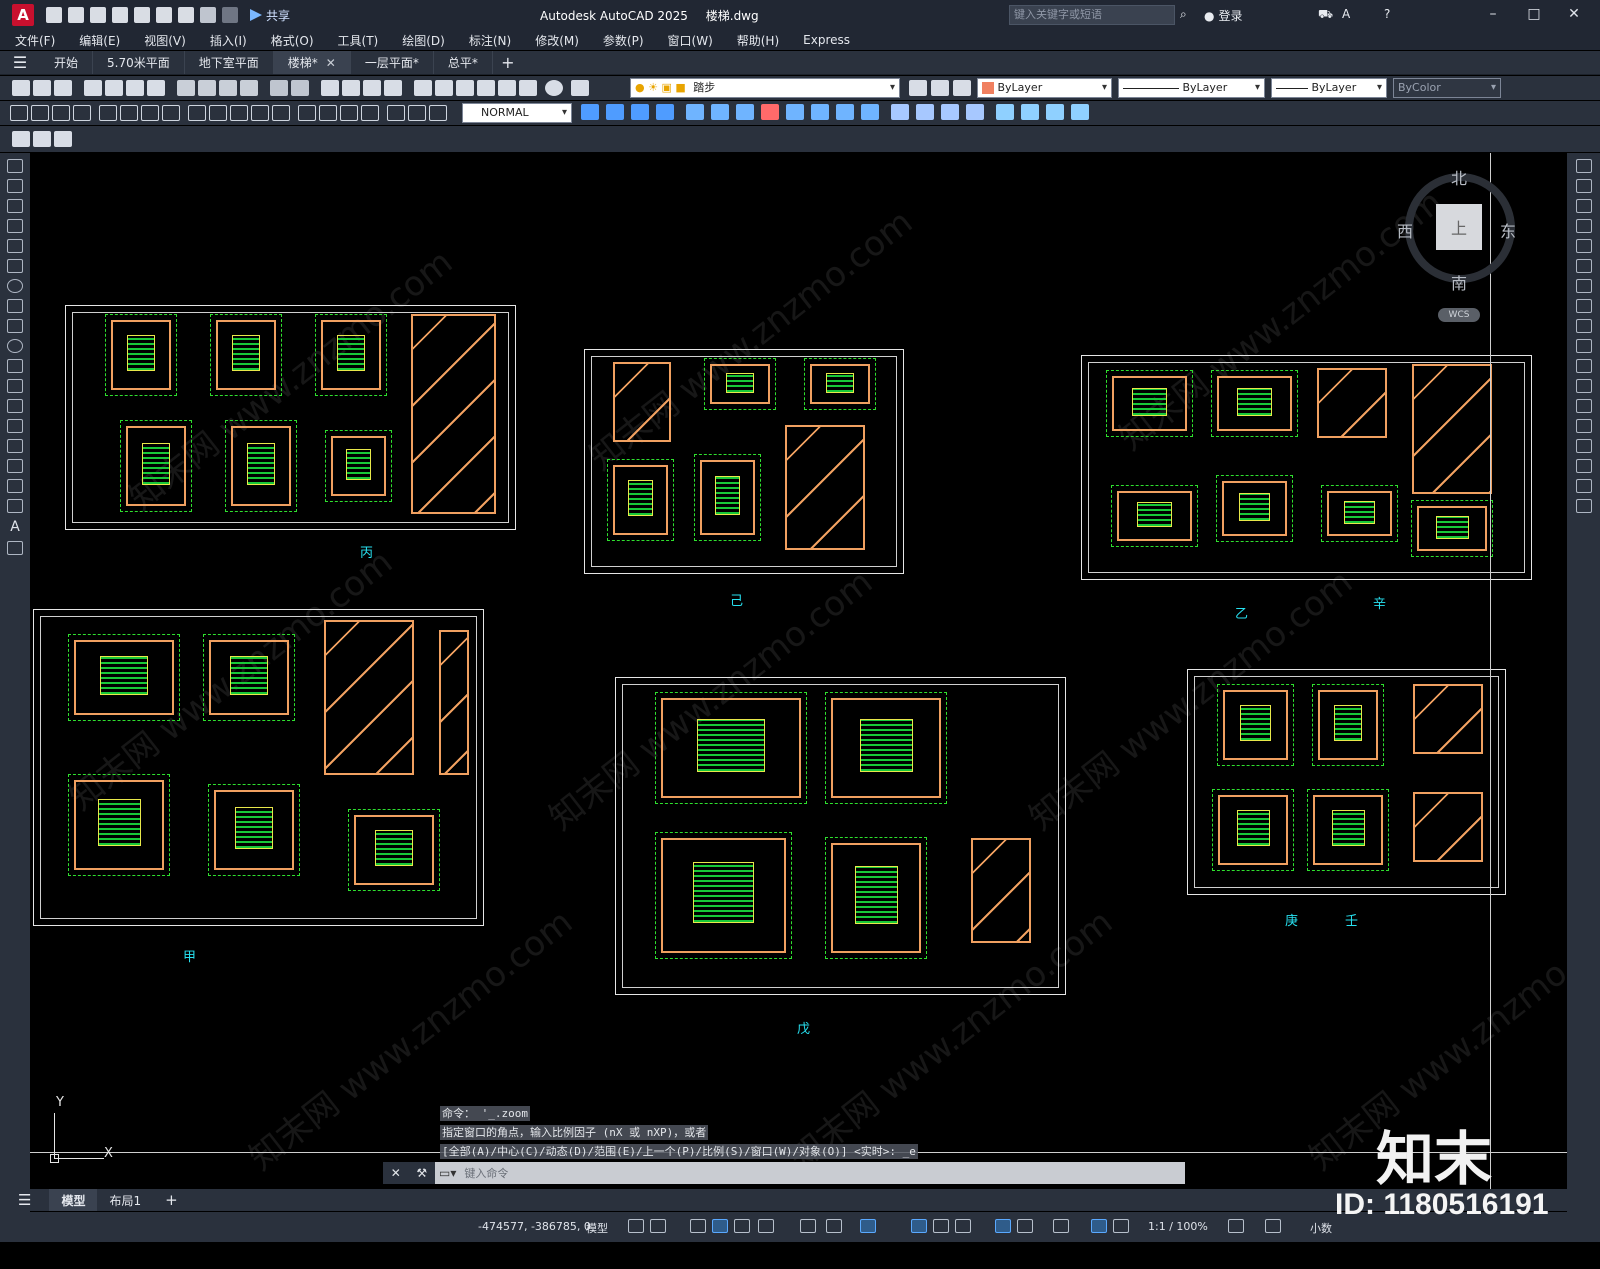 Image resolution: width=1600 pixels, height=1269 pixels. What do you see at coordinates (1055, 112) in the screenshot?
I see `draworder-icon` at bounding box center [1055, 112].